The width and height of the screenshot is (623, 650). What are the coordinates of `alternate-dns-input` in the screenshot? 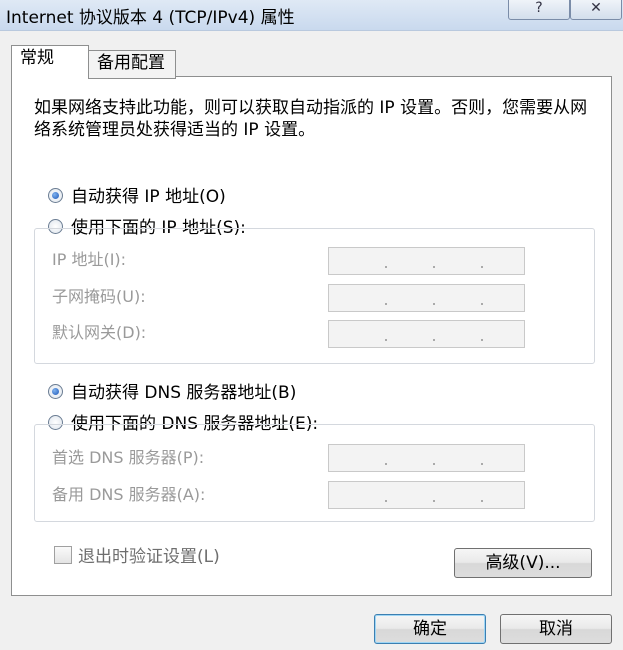 It's located at (426, 495).